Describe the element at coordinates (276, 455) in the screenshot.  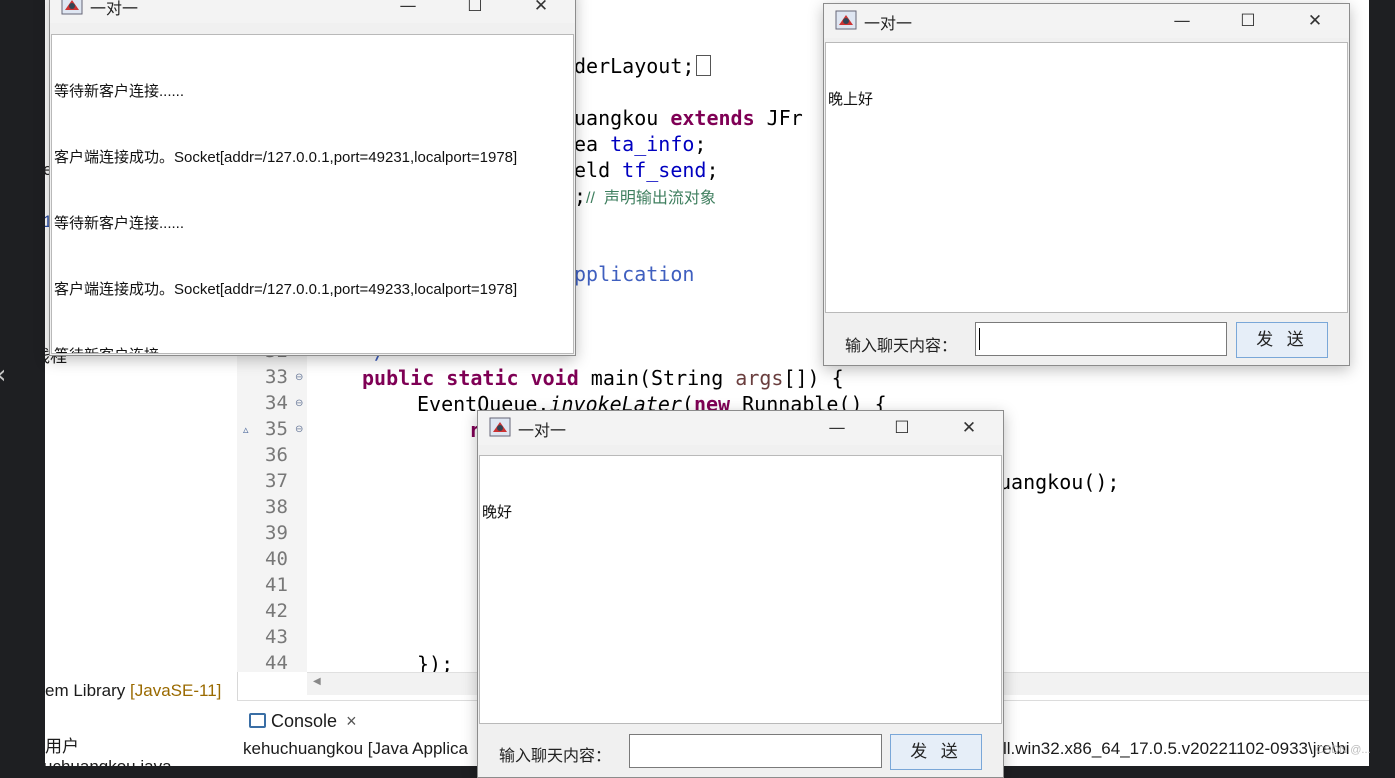
I see `line-number: 36` at that location.